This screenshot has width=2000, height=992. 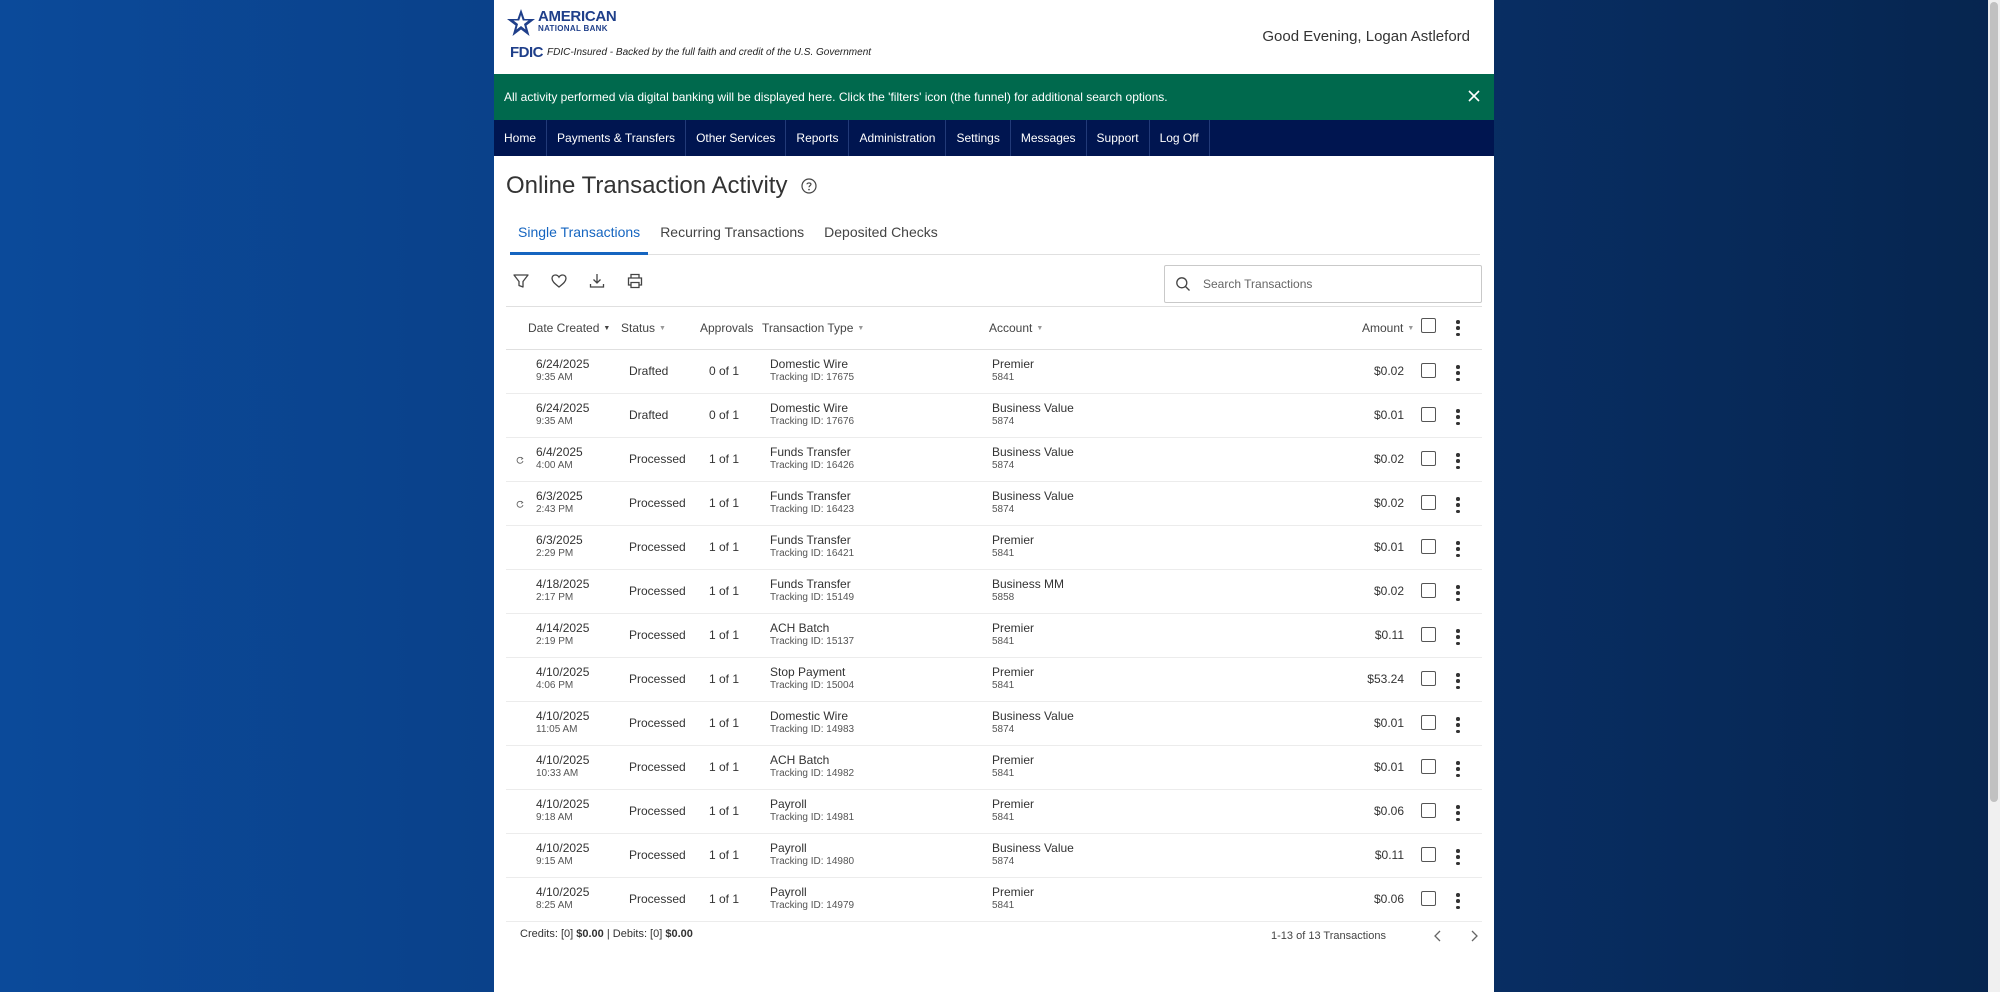 I want to click on col-status: Status ▼, so click(x=643, y=328).